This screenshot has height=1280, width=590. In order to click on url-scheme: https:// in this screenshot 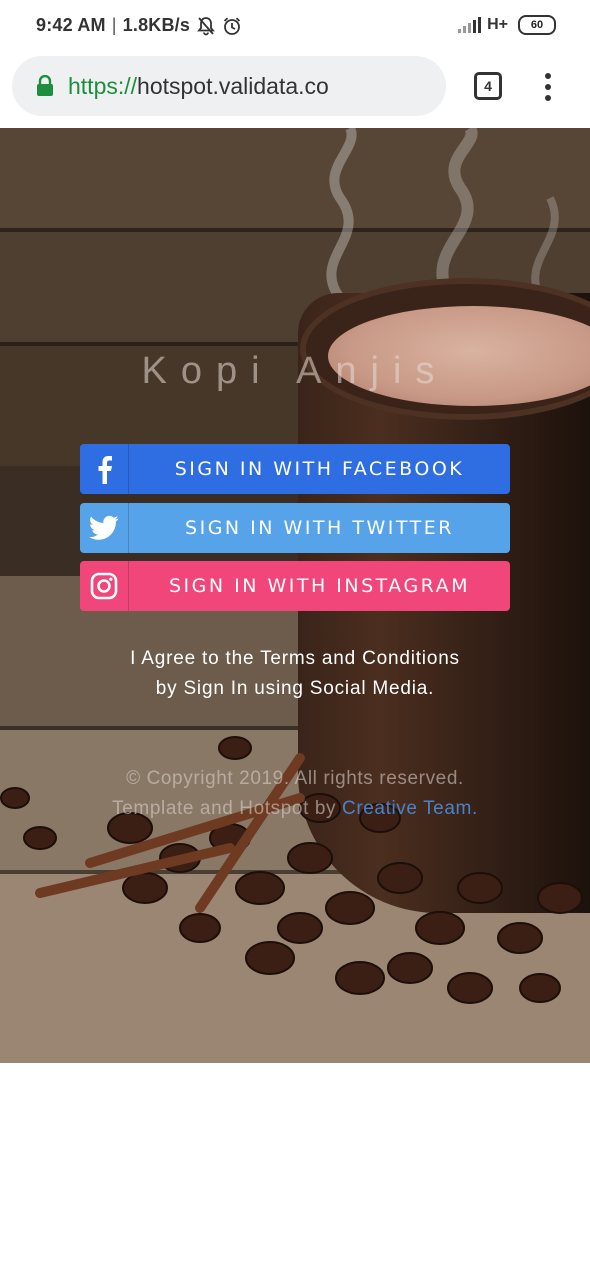, I will do `click(103, 85)`.